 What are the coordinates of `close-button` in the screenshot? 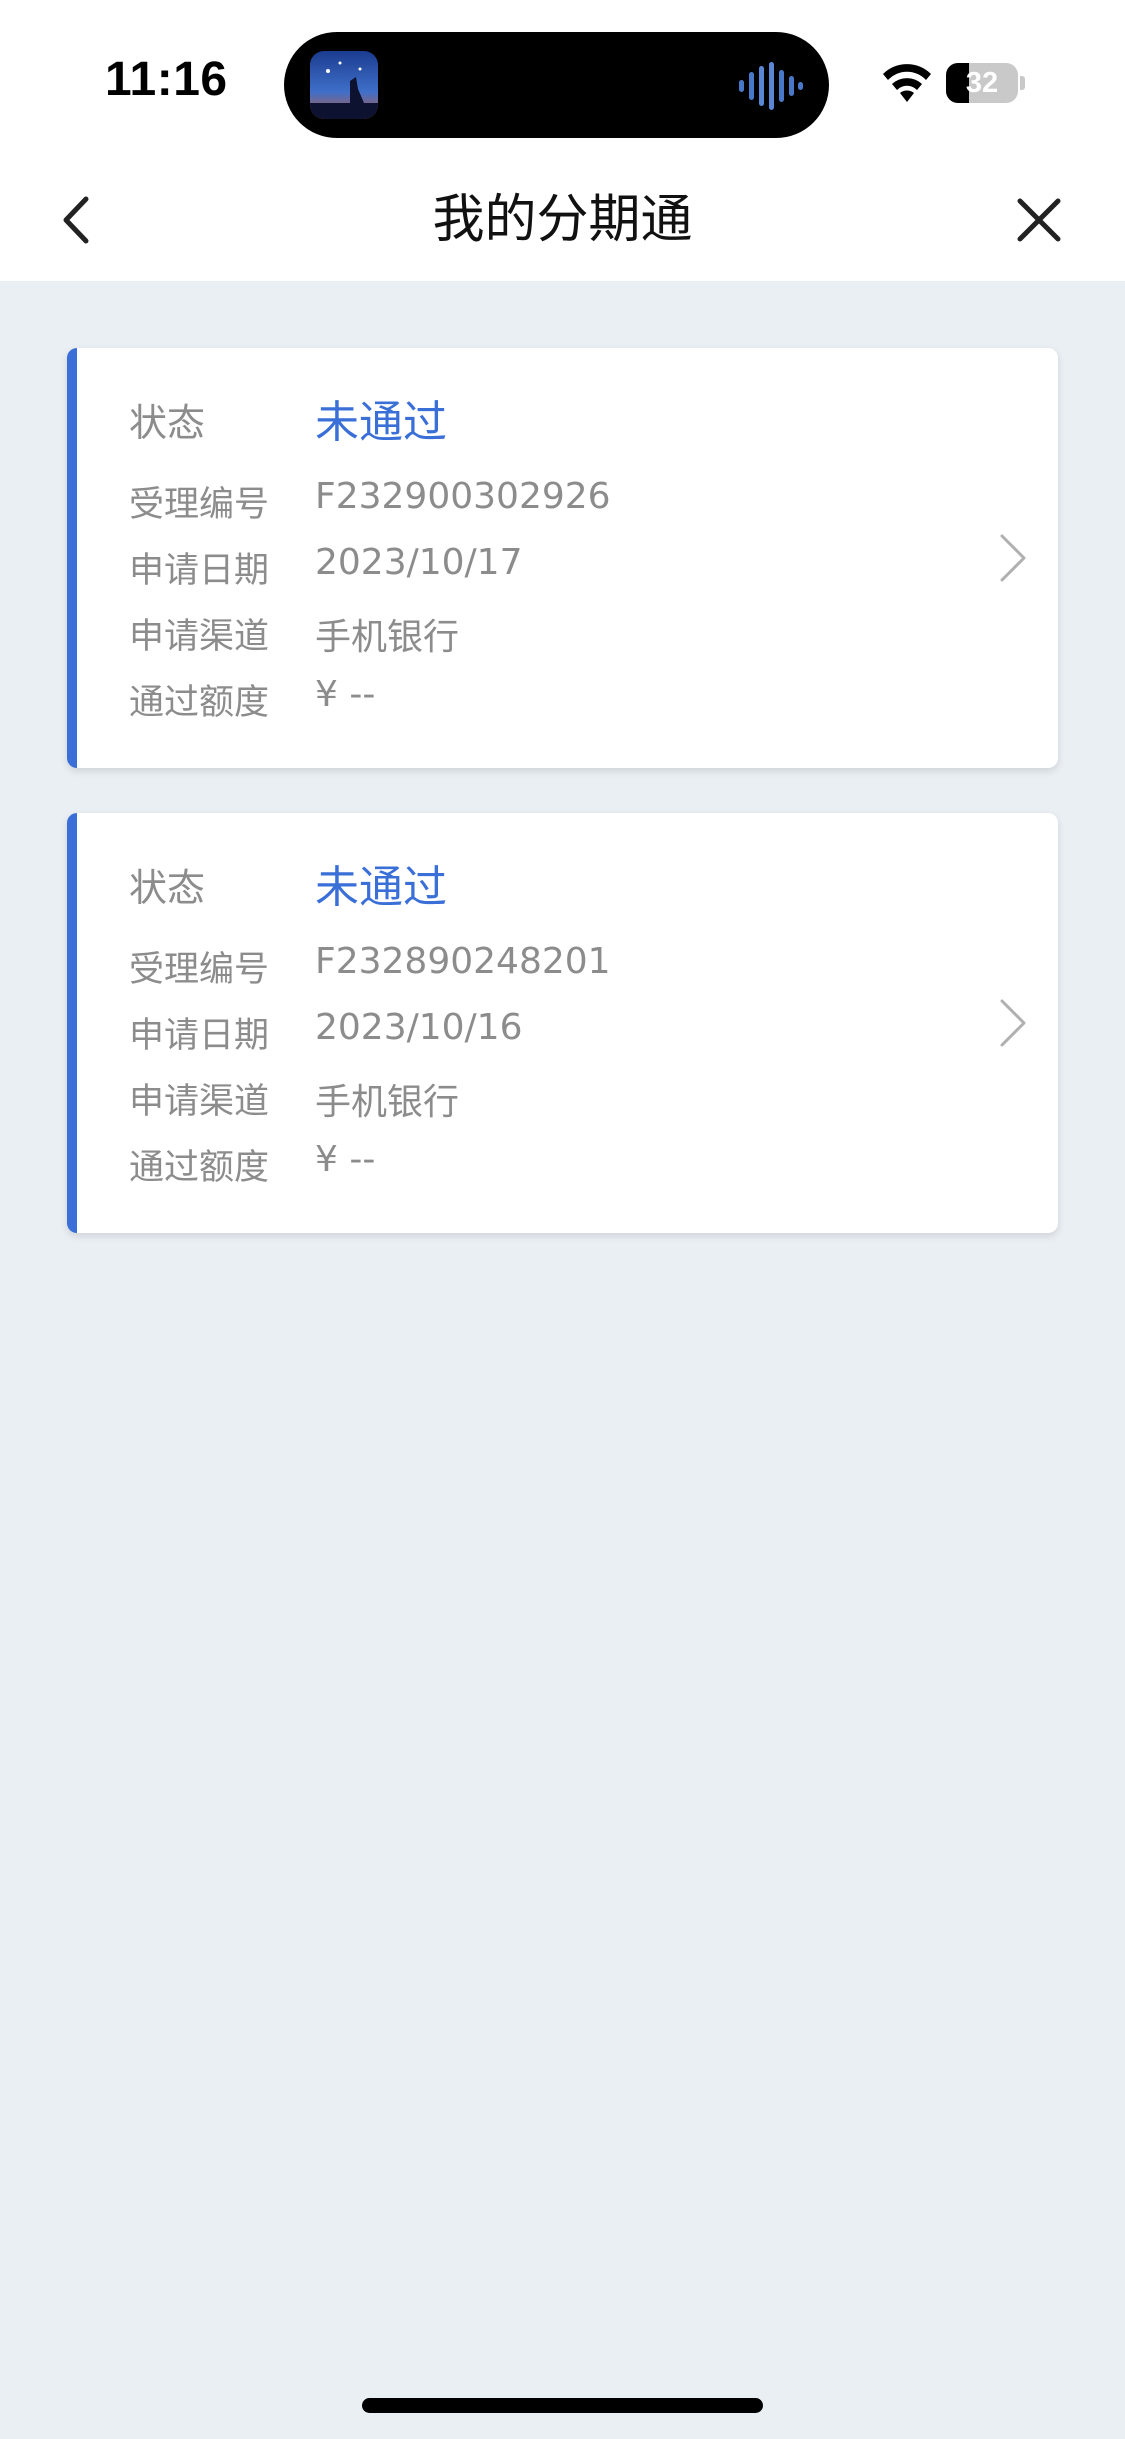 It's located at (1039, 220).